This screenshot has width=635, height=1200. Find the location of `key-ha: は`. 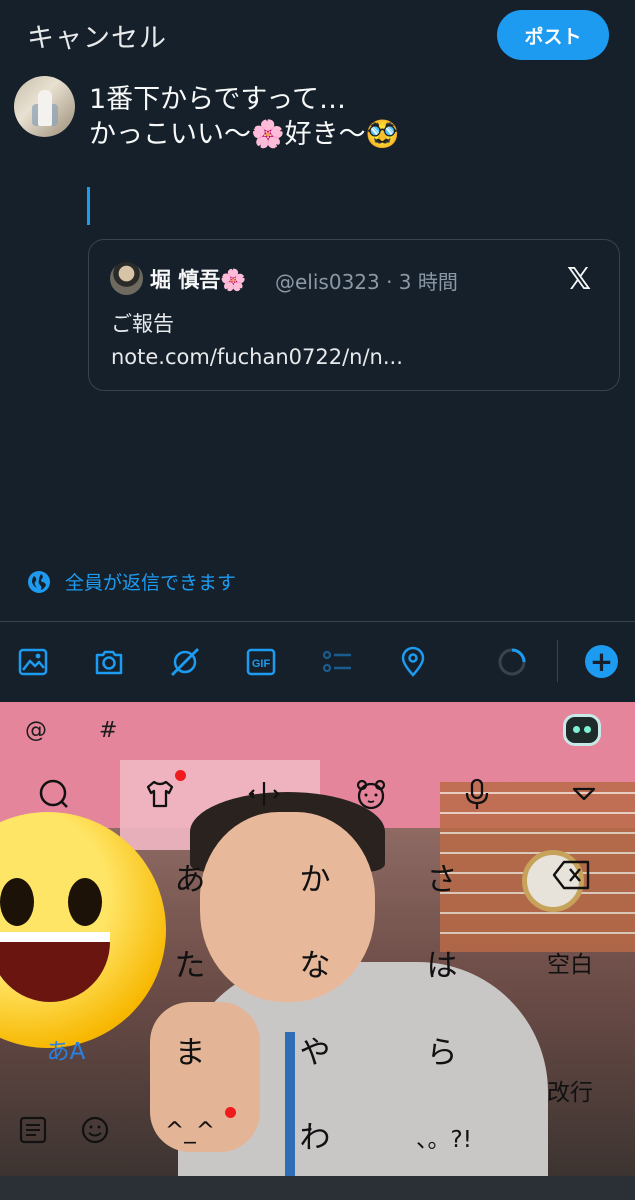

key-ha: は is located at coordinates (442, 962).